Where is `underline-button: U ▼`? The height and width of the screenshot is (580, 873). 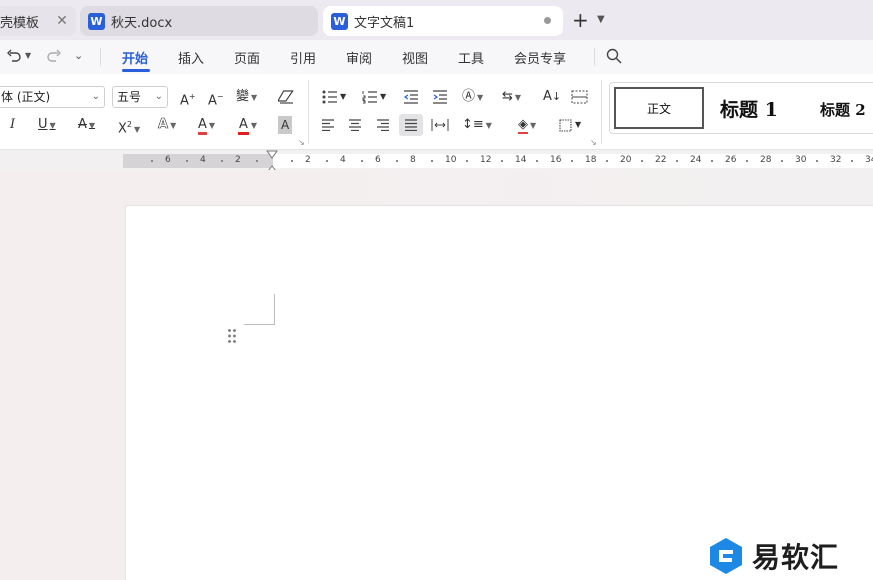
underline-button: U ▼ is located at coordinates (47, 125).